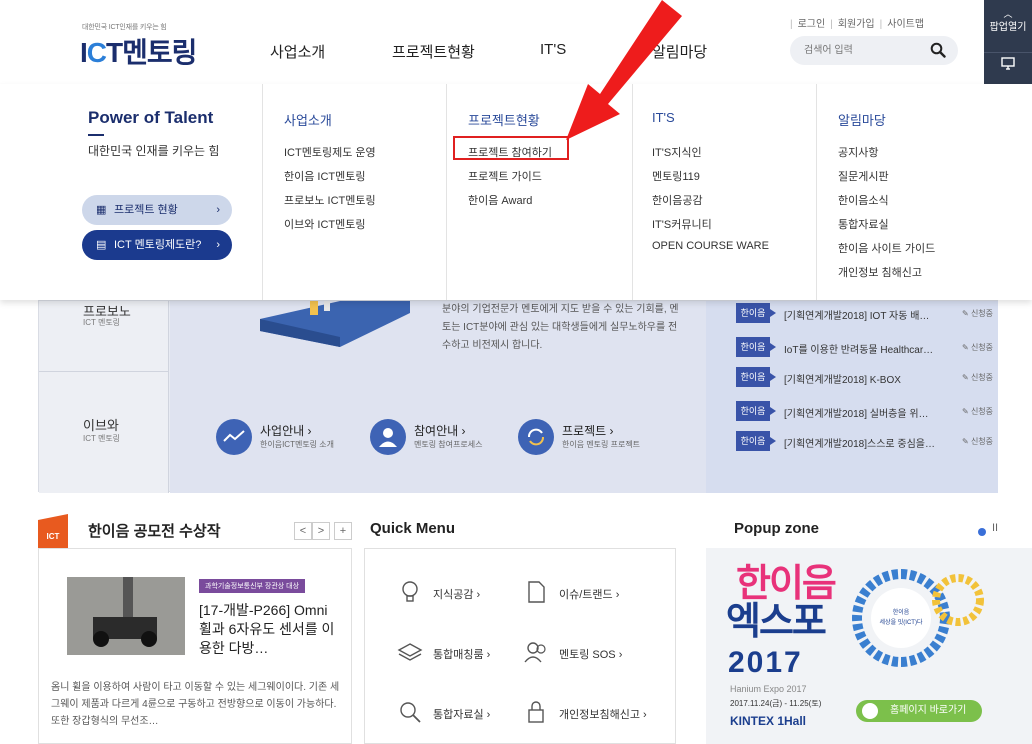 Image resolution: width=1032 pixels, height=744 pixels. Describe the element at coordinates (938, 50) in the screenshot. I see `search-icon` at that location.